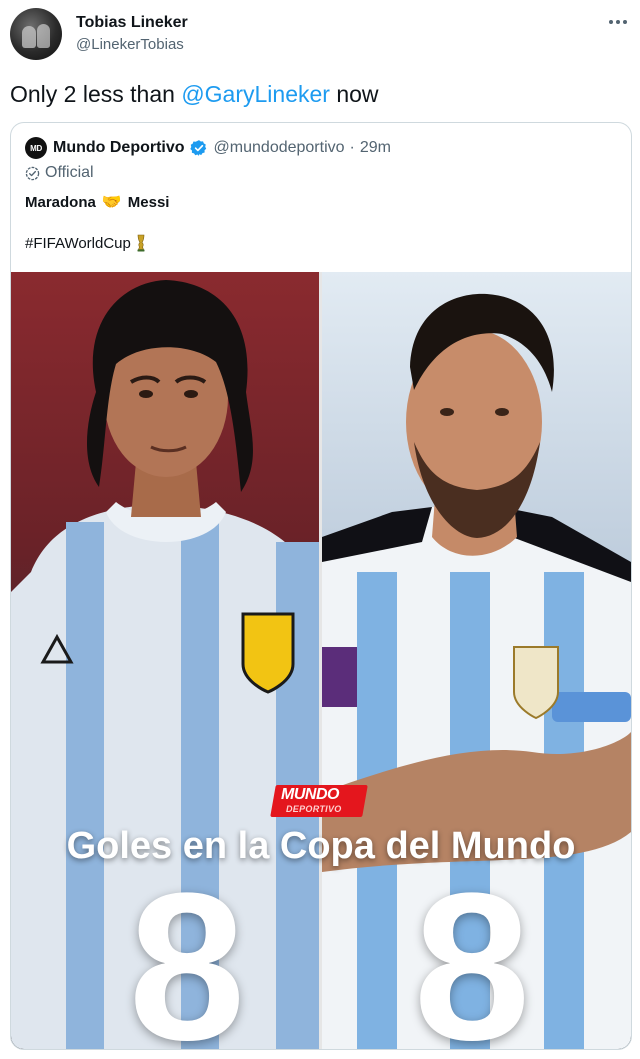 Image resolution: width=640 pixels, height=1059 pixels. What do you see at coordinates (375, 148) in the screenshot?
I see `quoted-timestamp: 29m` at bounding box center [375, 148].